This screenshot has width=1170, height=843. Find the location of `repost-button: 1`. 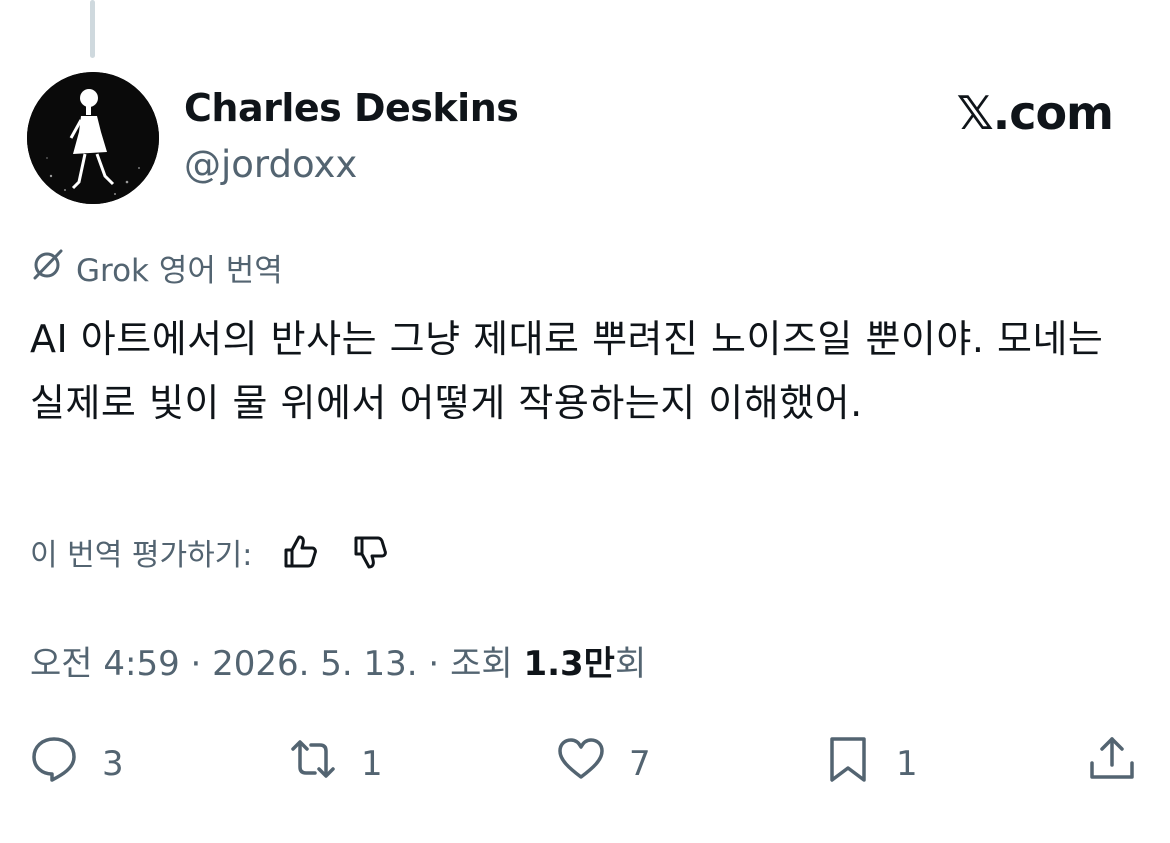

repost-button: 1 is located at coordinates (335, 763).